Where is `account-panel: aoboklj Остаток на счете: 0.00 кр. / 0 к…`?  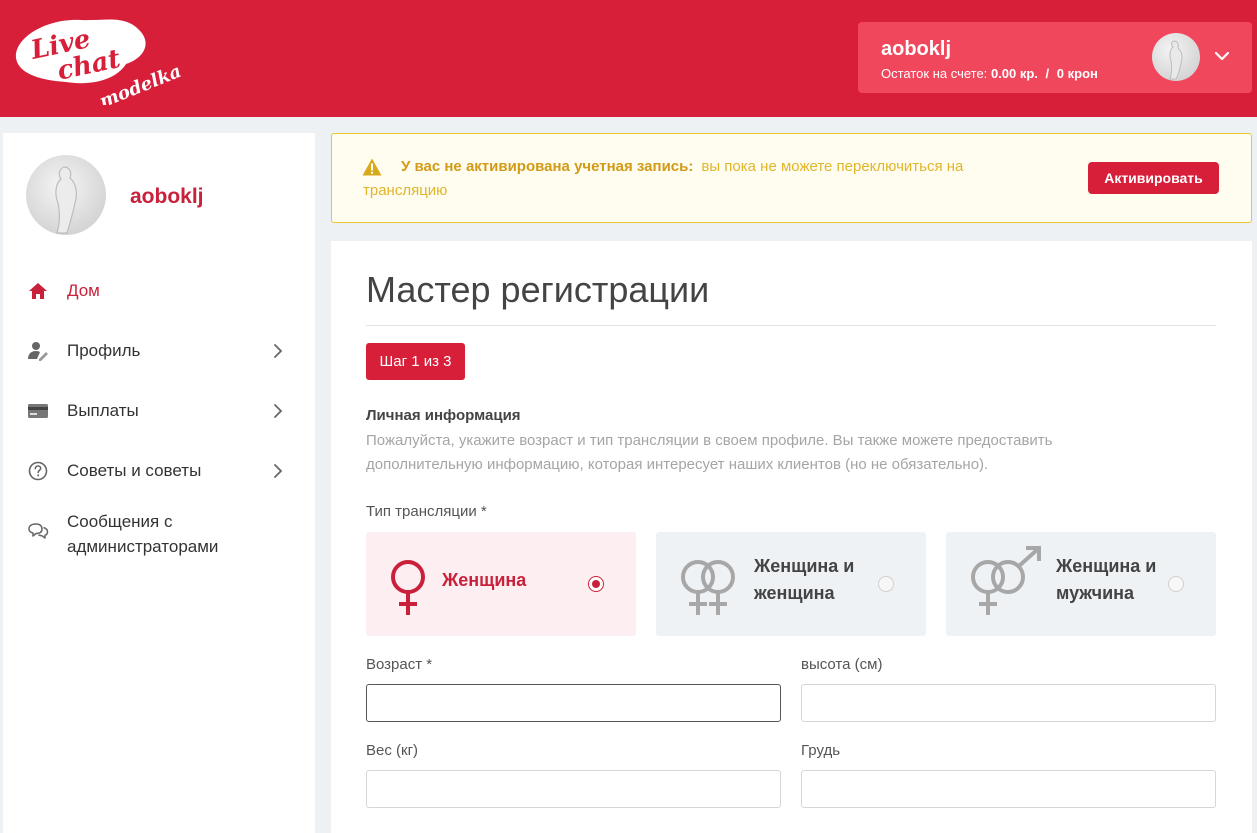
account-panel: aoboklj Остаток на счете: 0.00 кр. / 0 к… is located at coordinates (1055, 57).